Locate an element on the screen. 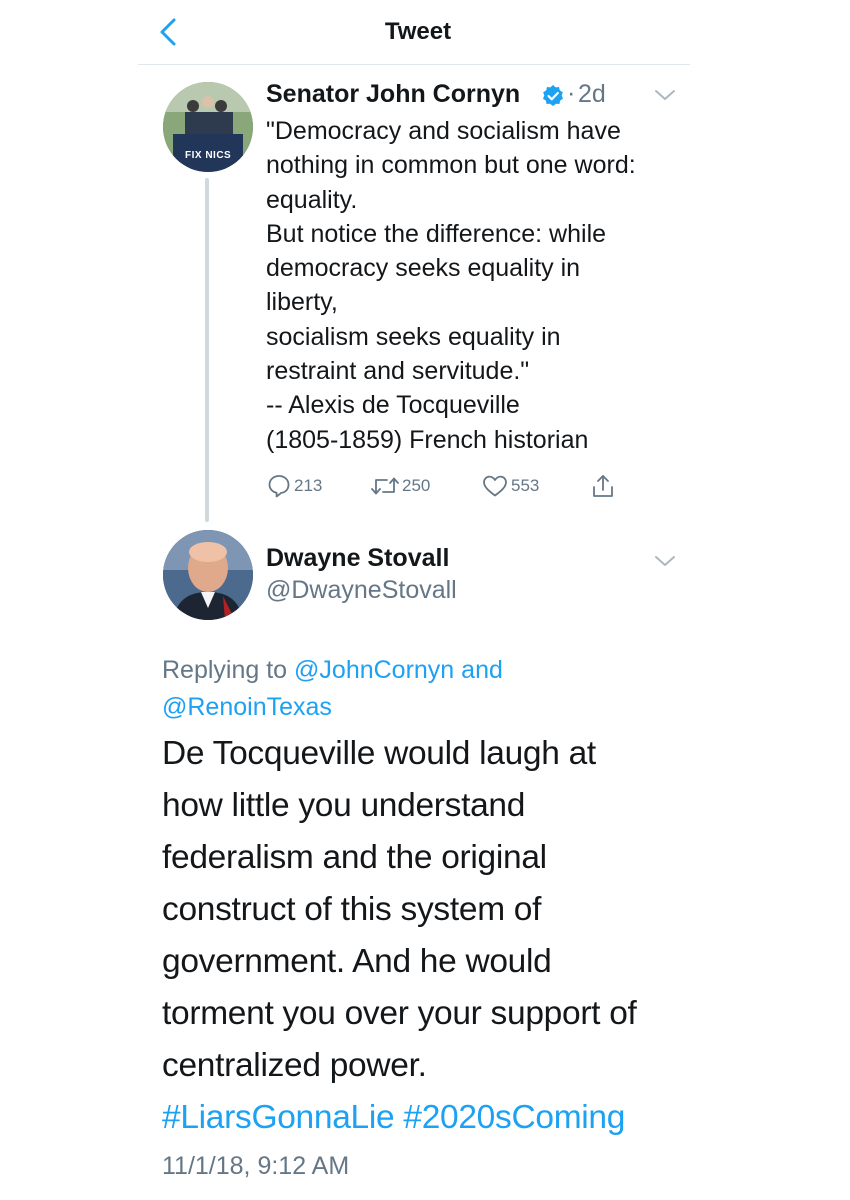 Image resolution: width=850 pixels, height=1200 pixels. tweet-text-line: socialism seeks equality in is located at coordinates (413, 336).